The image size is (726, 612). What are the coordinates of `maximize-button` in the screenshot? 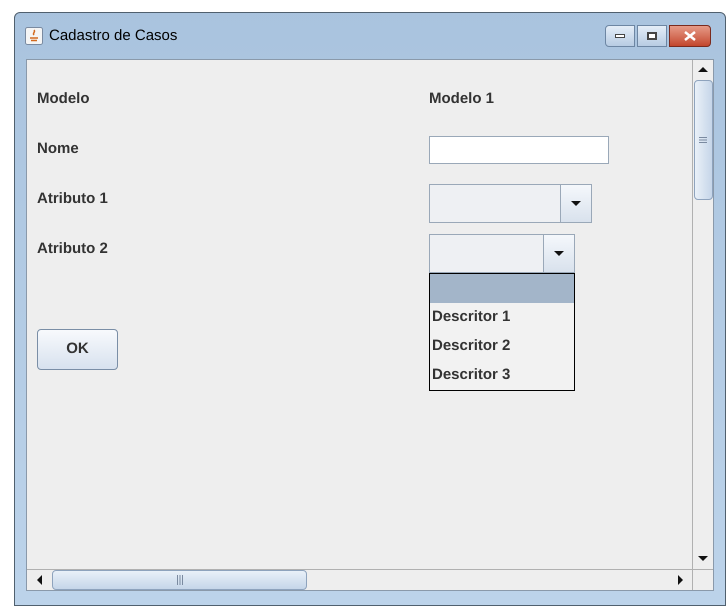 It's located at (652, 36).